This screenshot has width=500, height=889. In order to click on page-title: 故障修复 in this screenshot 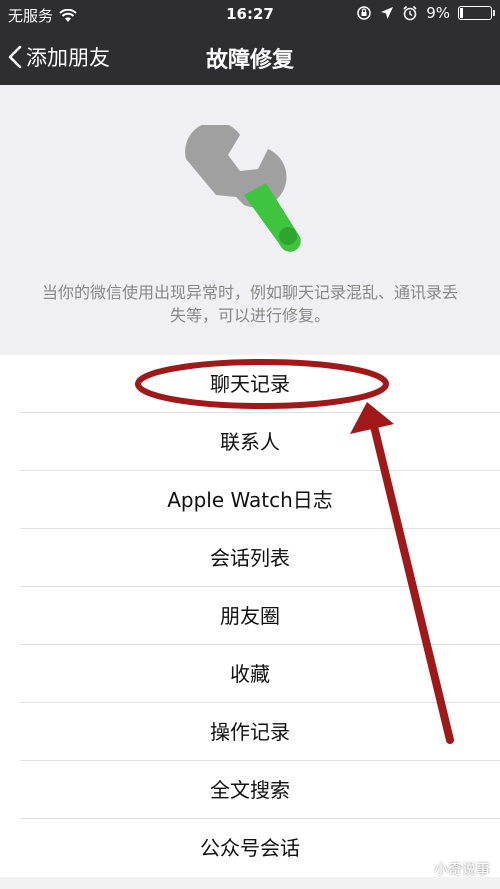, I will do `click(249, 60)`.